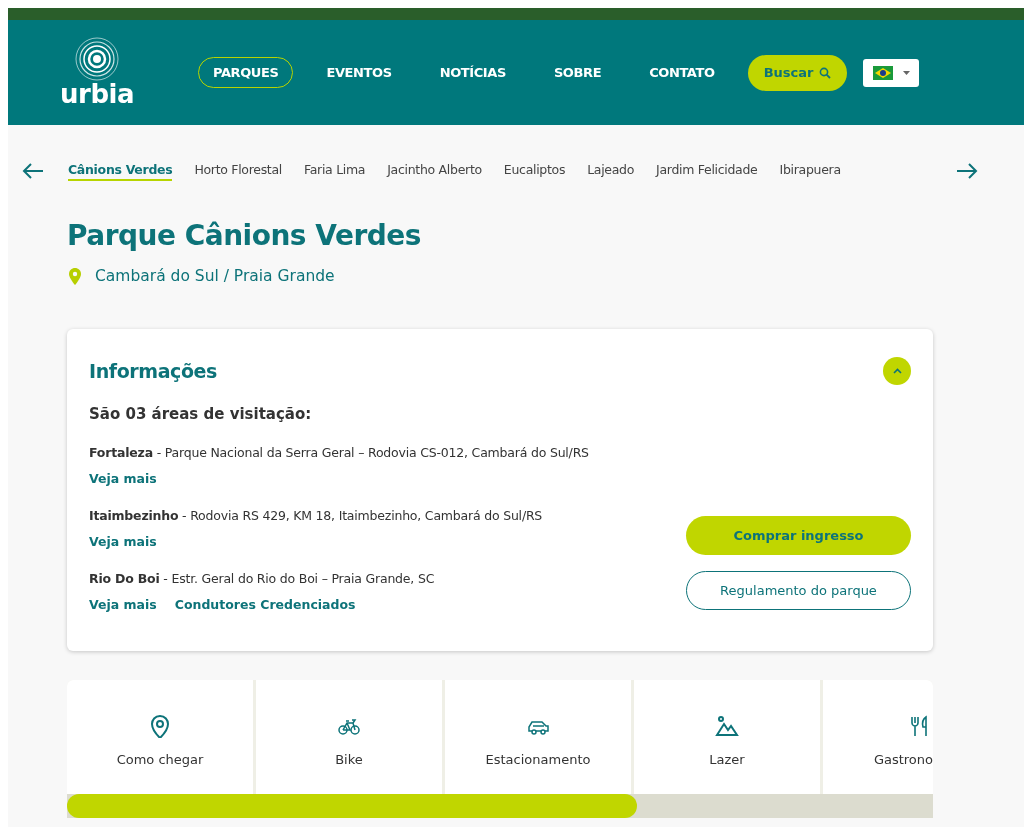 The image size is (1024, 827). Describe the element at coordinates (577, 72) in the screenshot. I see `nav-link: SOBRE` at that location.